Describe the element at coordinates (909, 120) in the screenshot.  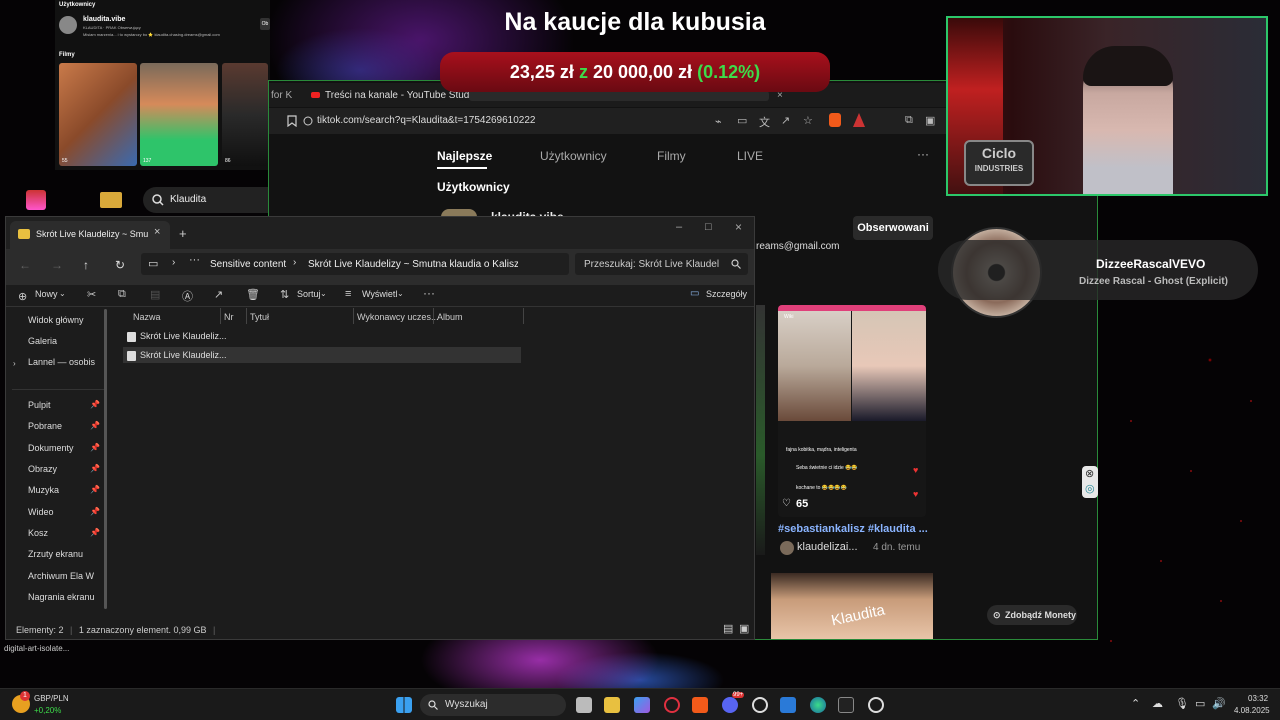
I see `extensions-icon: ⧉` at that location.